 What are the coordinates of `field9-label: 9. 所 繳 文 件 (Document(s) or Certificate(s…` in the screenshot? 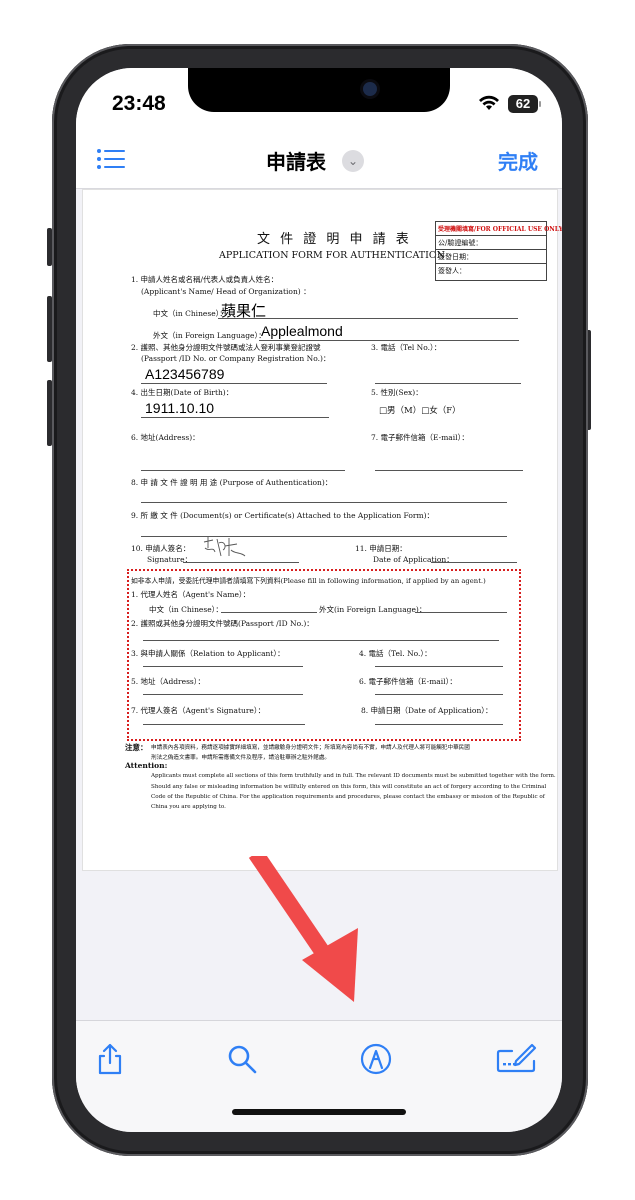 It's located at (282, 515).